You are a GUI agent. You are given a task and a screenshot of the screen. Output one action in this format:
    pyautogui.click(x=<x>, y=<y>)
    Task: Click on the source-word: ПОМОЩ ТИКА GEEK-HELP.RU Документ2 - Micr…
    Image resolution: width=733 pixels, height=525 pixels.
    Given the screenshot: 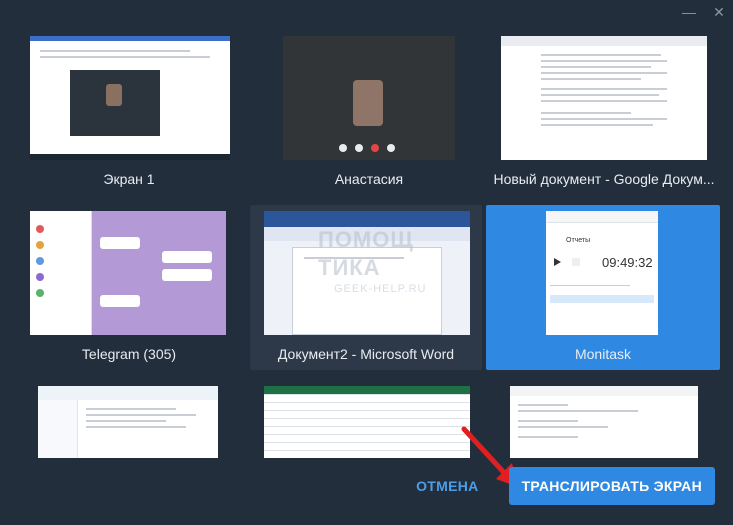 What is the action you would take?
    pyautogui.click(x=366, y=287)
    